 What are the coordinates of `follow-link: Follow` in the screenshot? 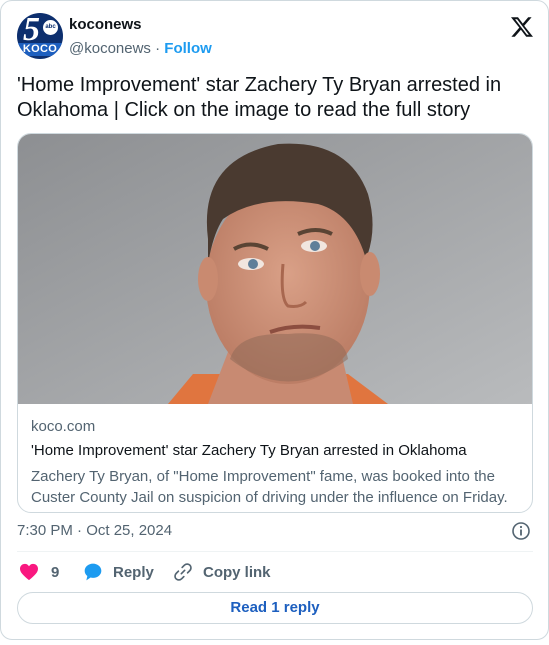 It's located at (188, 48).